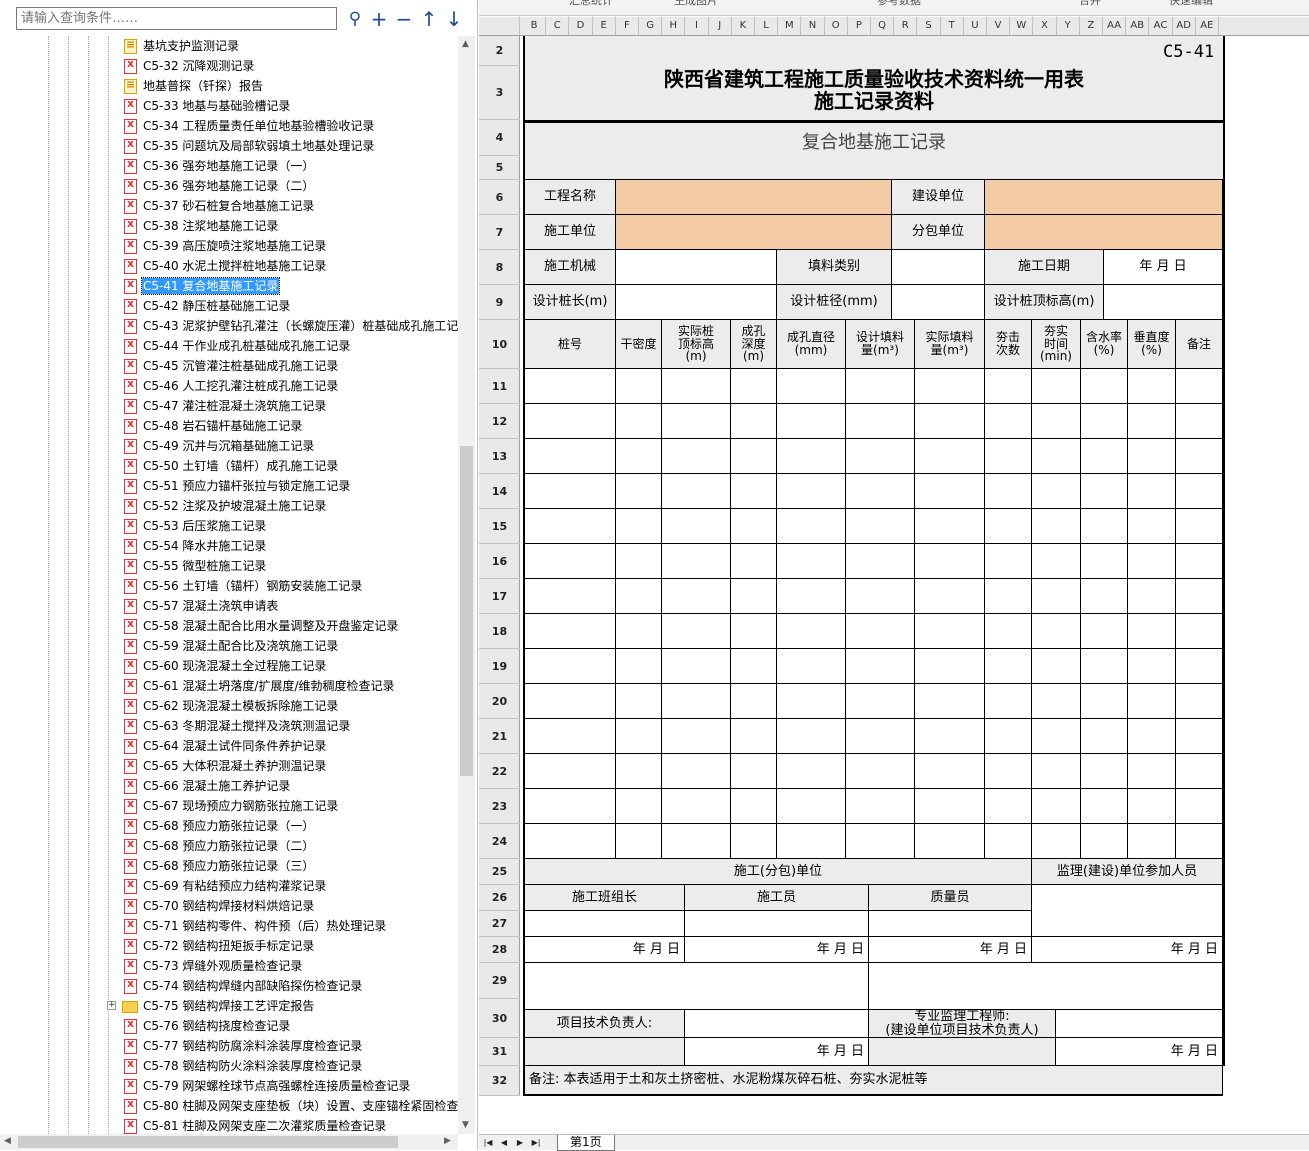 This screenshot has height=1151, width=1309. What do you see at coordinates (591, 4) in the screenshot?
I see `toolbar-summary: 汇总统计` at bounding box center [591, 4].